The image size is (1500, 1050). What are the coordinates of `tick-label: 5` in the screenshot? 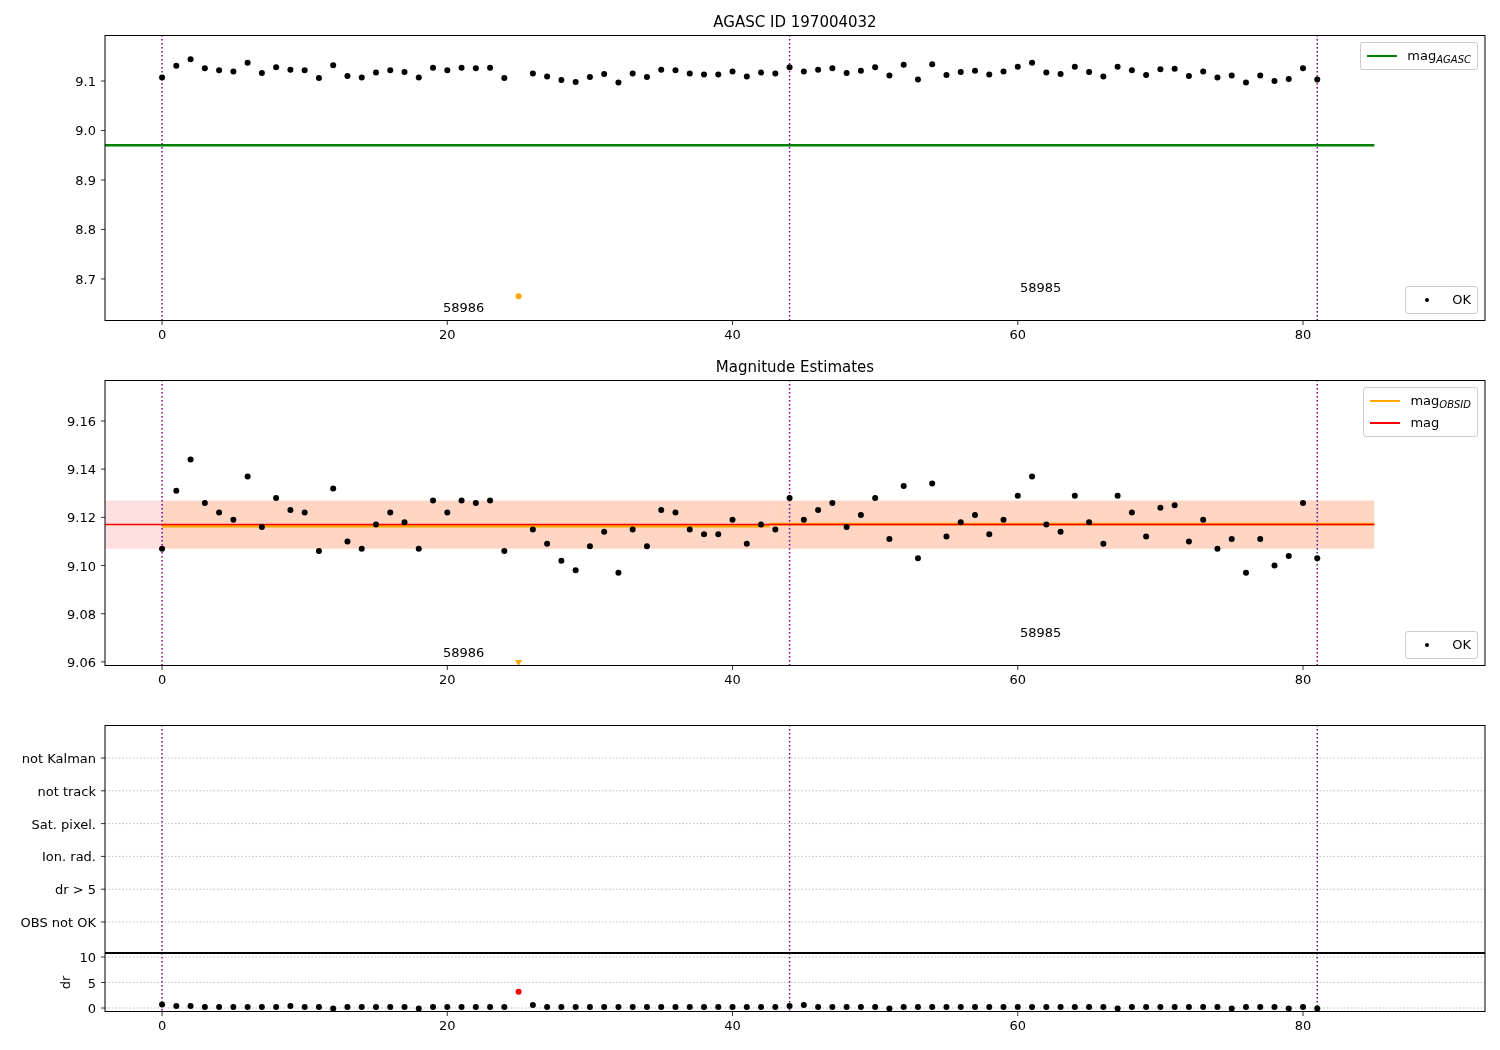 It's located at (91, 983).